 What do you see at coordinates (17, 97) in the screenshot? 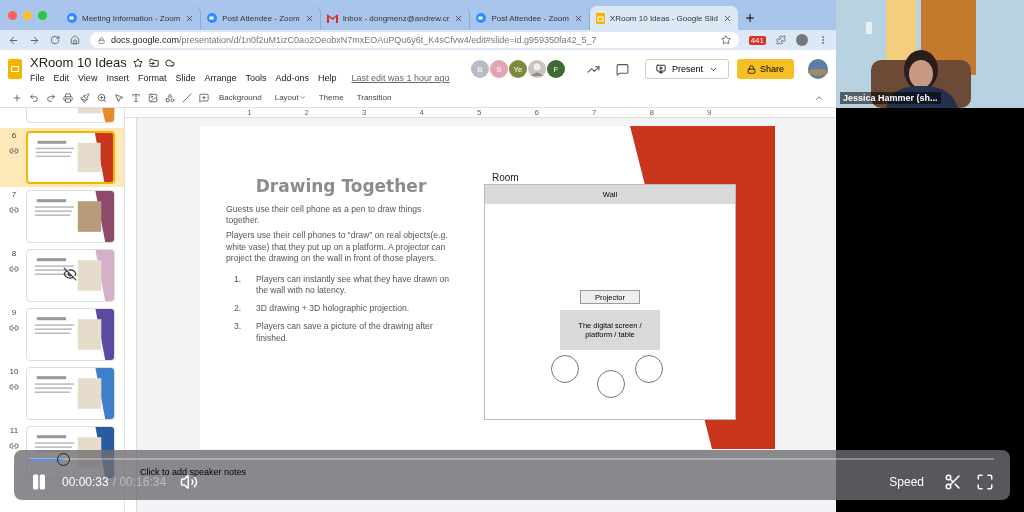
I see `new-slide-icon` at bounding box center [17, 97].